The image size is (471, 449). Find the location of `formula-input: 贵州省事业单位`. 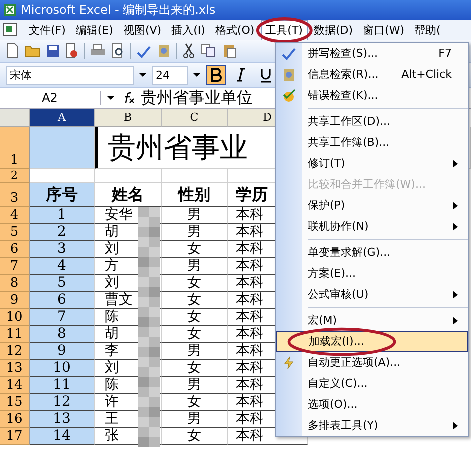

formula-input: 贵州省事业单位 is located at coordinates (197, 98).